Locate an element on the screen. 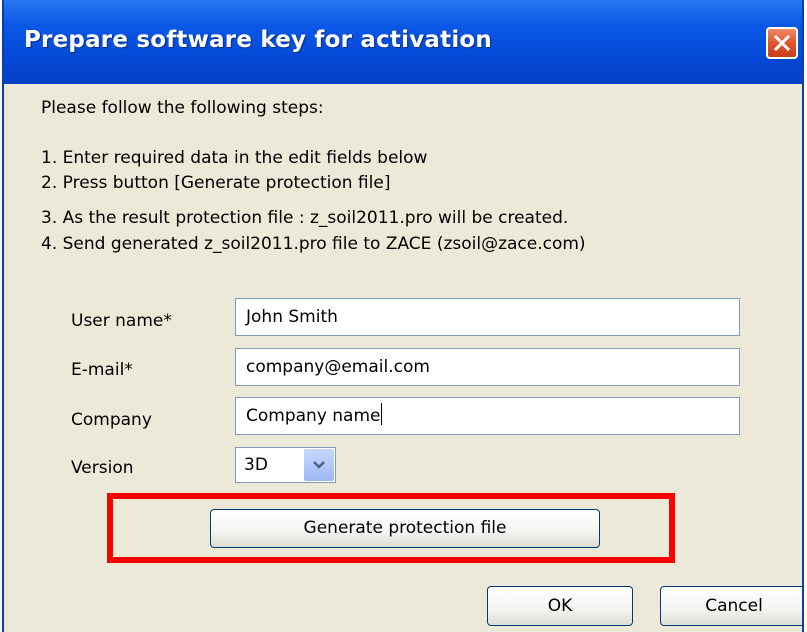 The height and width of the screenshot is (632, 807). email-value: company@email.com is located at coordinates (338, 367).